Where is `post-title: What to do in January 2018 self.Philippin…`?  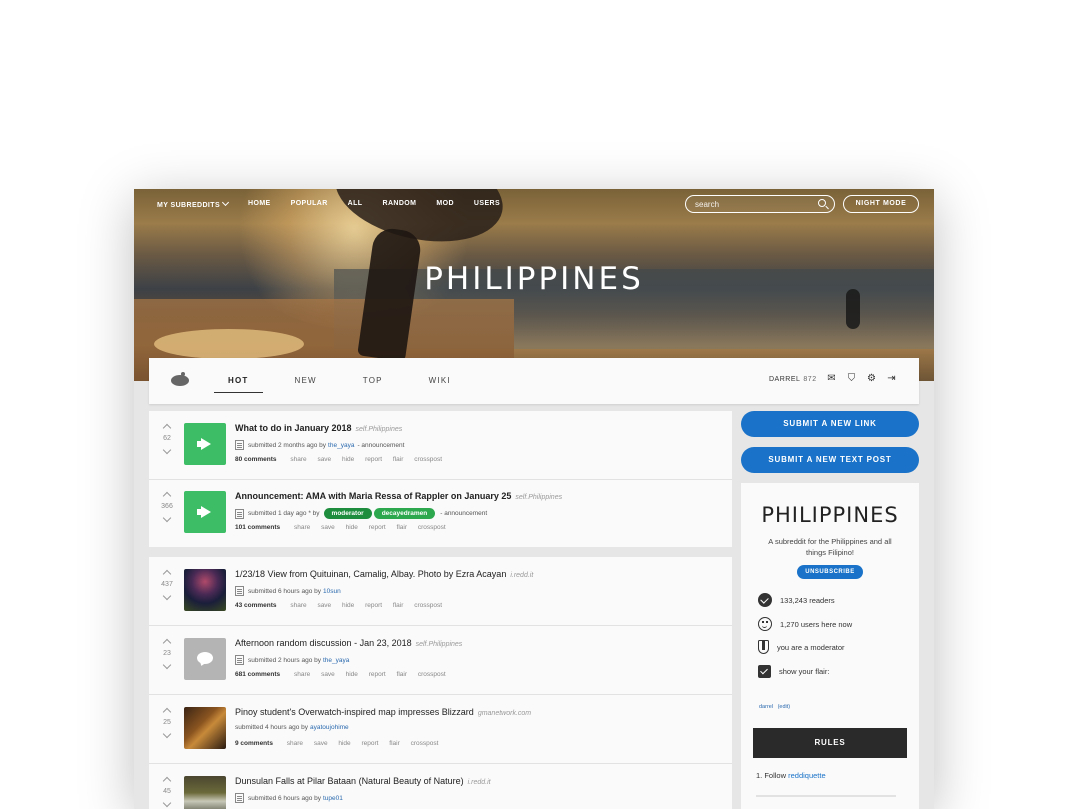 post-title: What to do in January 2018 self.Philippin… is located at coordinates (318, 428).